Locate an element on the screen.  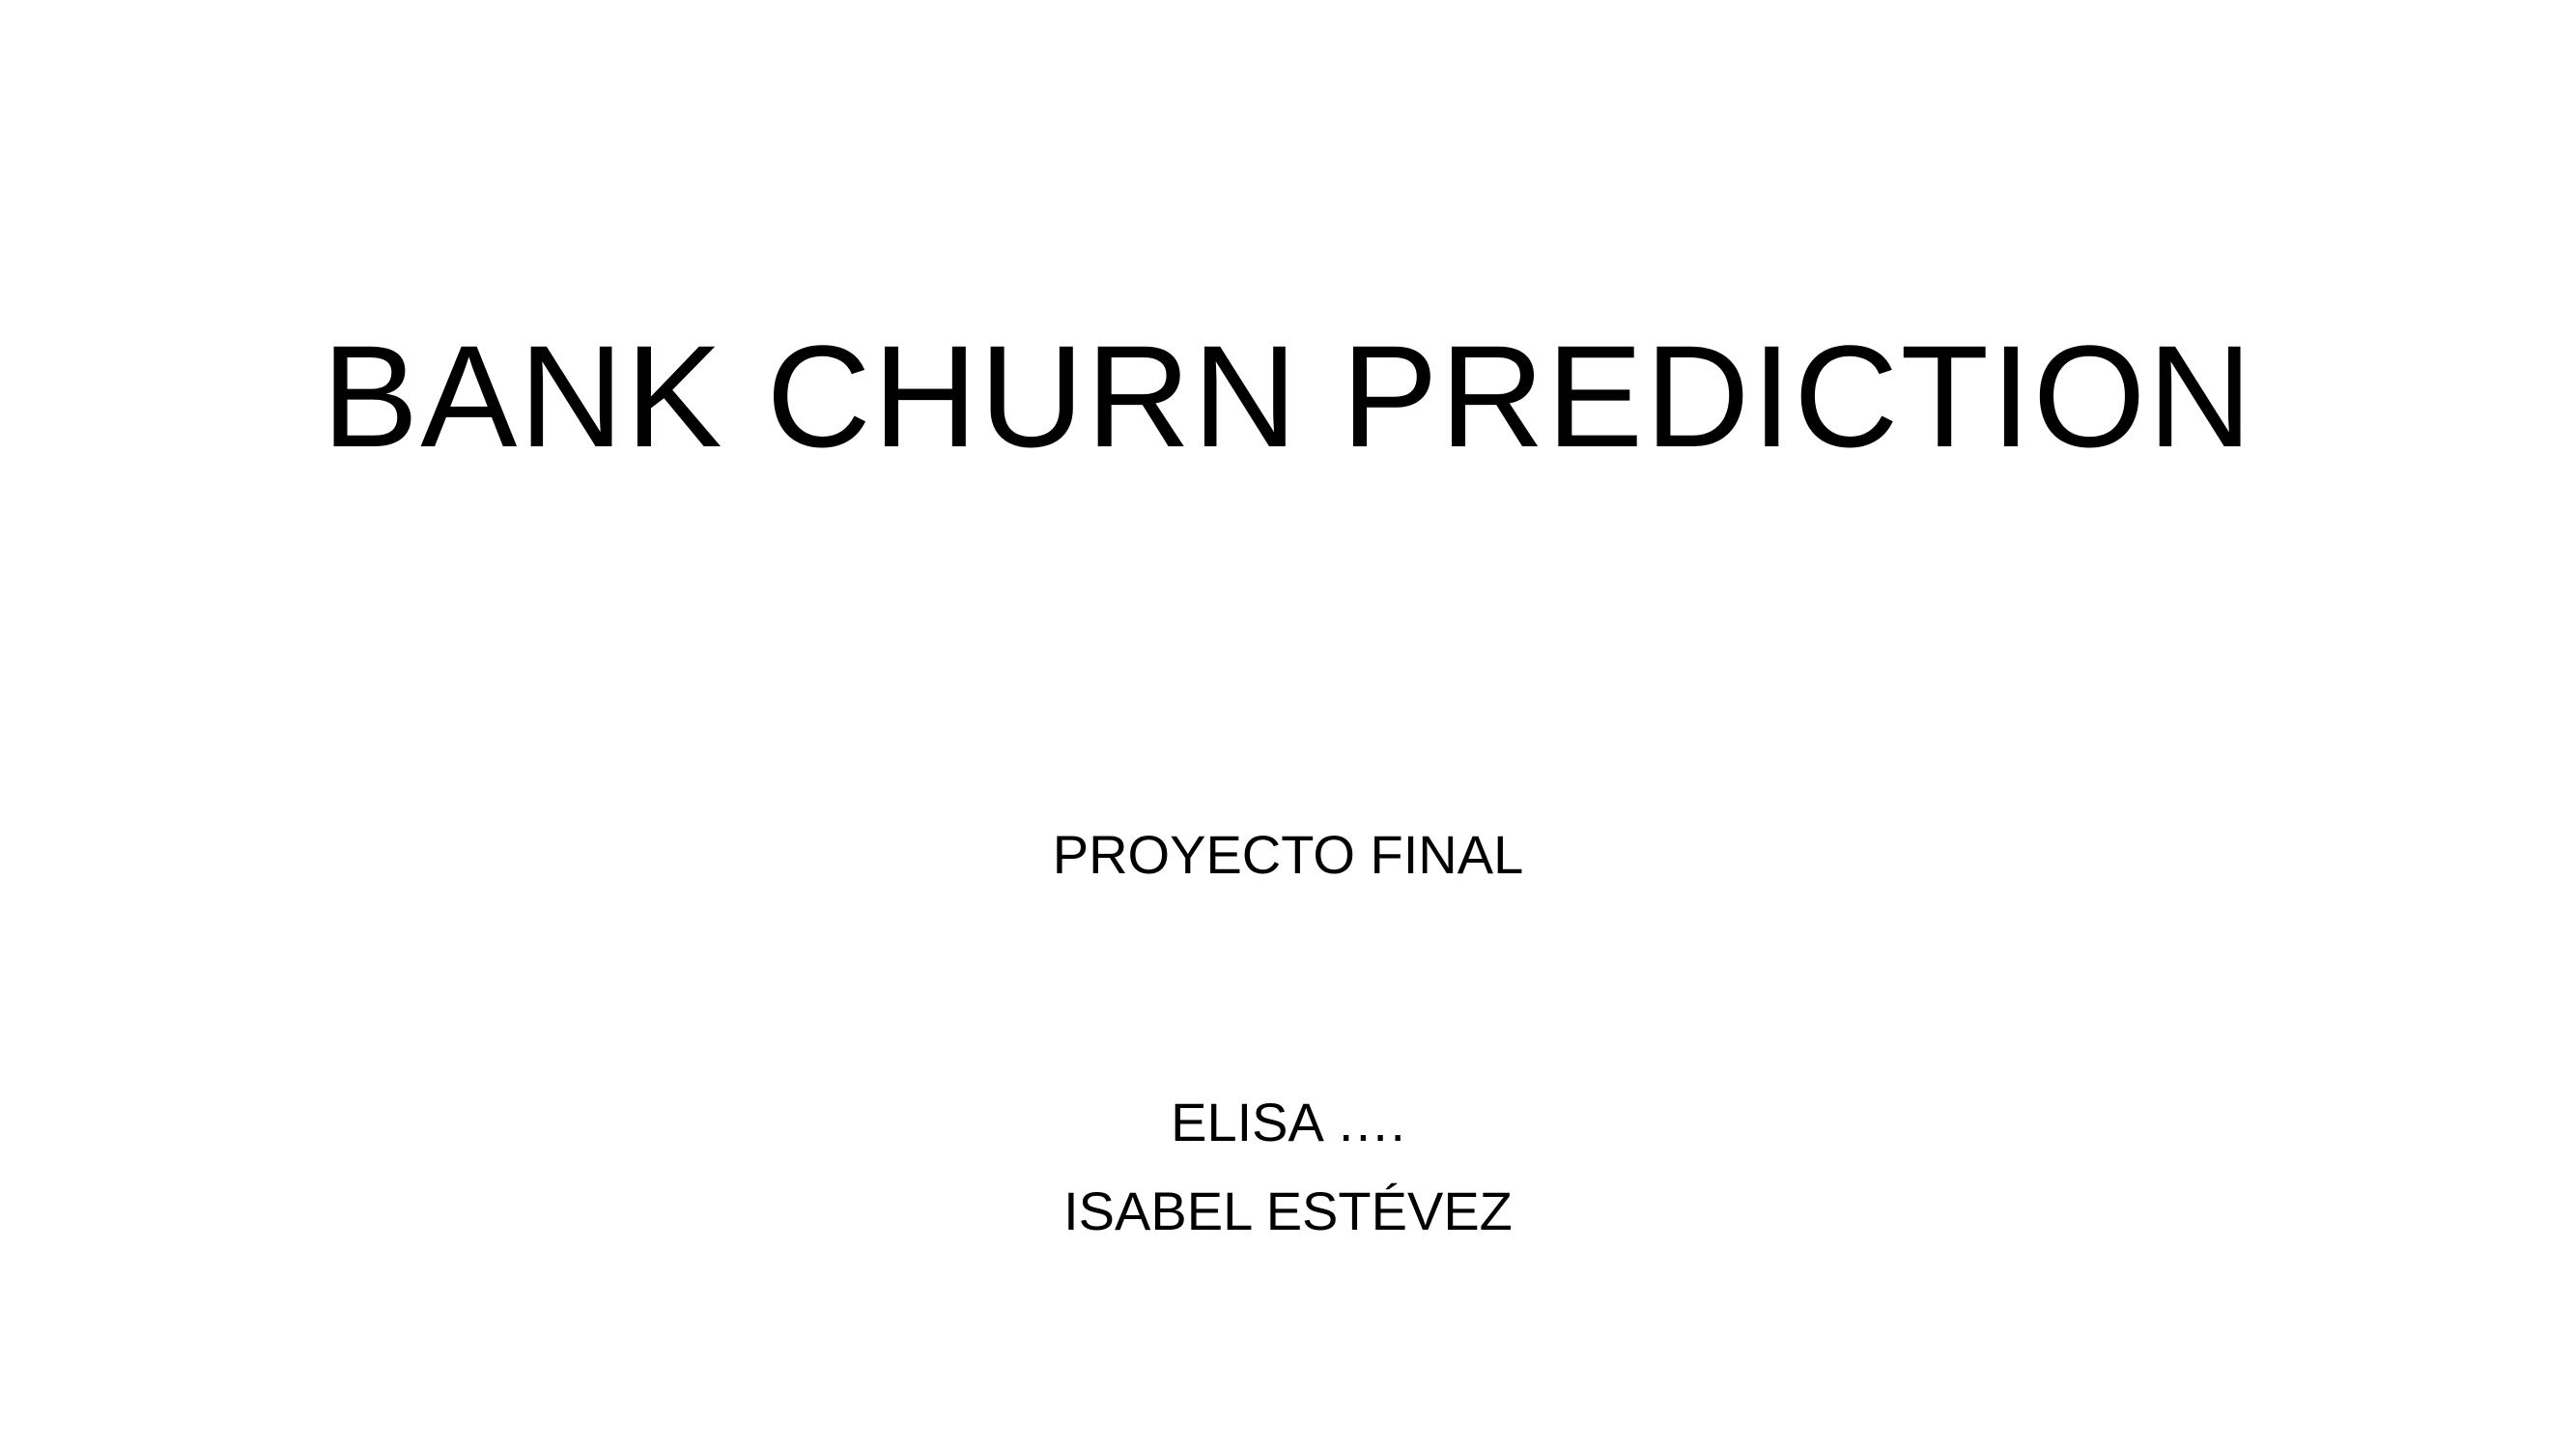
authors-block: ELISA …. ISABEL ESTÉVEZ is located at coordinates (1288, 1167).